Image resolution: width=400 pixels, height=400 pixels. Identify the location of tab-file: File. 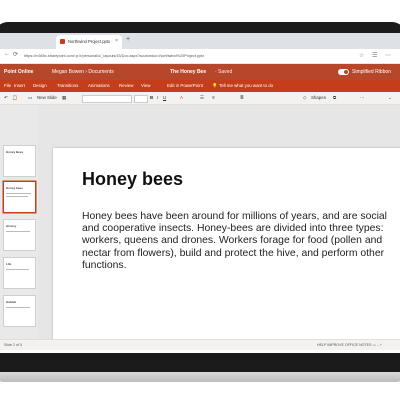
(7, 85).